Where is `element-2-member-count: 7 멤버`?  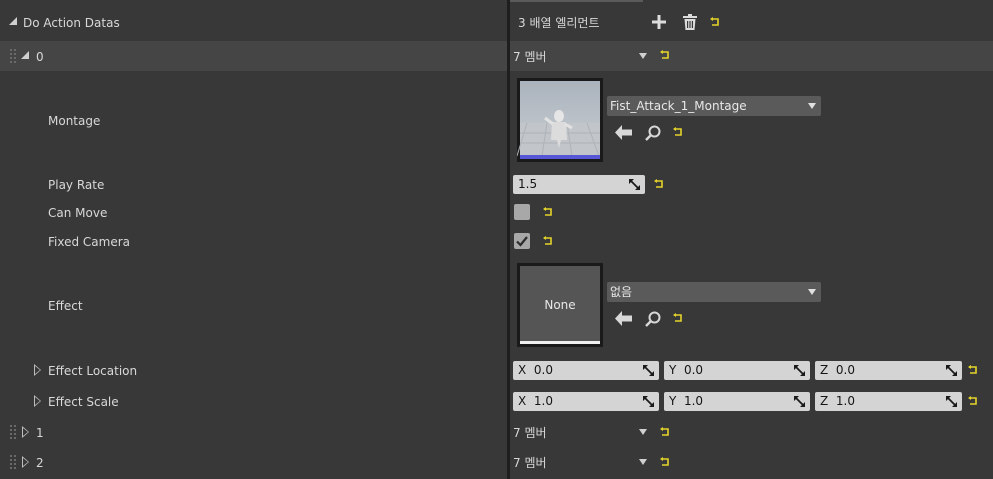 element-2-member-count: 7 멤버 is located at coordinates (530, 463).